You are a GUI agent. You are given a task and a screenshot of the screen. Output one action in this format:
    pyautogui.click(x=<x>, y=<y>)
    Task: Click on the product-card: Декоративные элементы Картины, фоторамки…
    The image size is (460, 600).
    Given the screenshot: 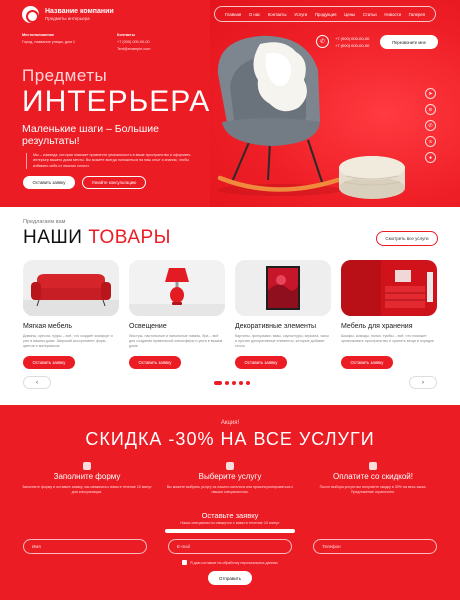 What is the action you would take?
    pyautogui.click(x=283, y=314)
    